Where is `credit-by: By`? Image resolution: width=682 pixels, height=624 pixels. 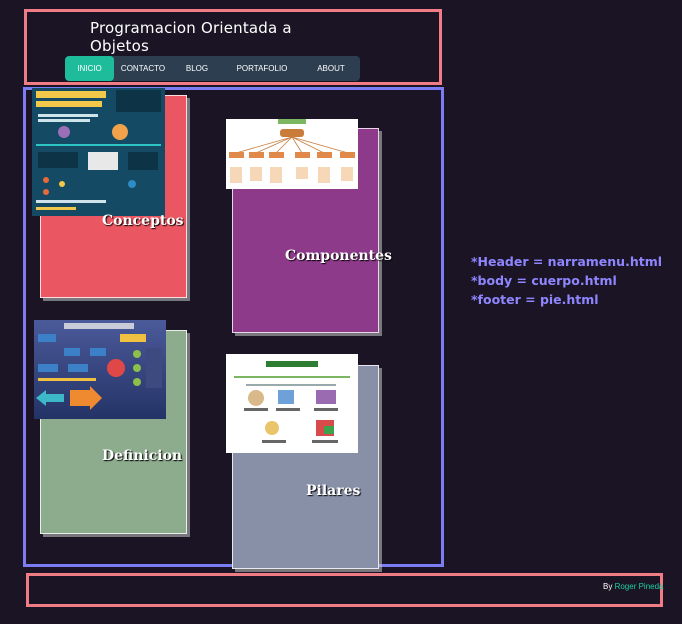 credit-by: By is located at coordinates (608, 586).